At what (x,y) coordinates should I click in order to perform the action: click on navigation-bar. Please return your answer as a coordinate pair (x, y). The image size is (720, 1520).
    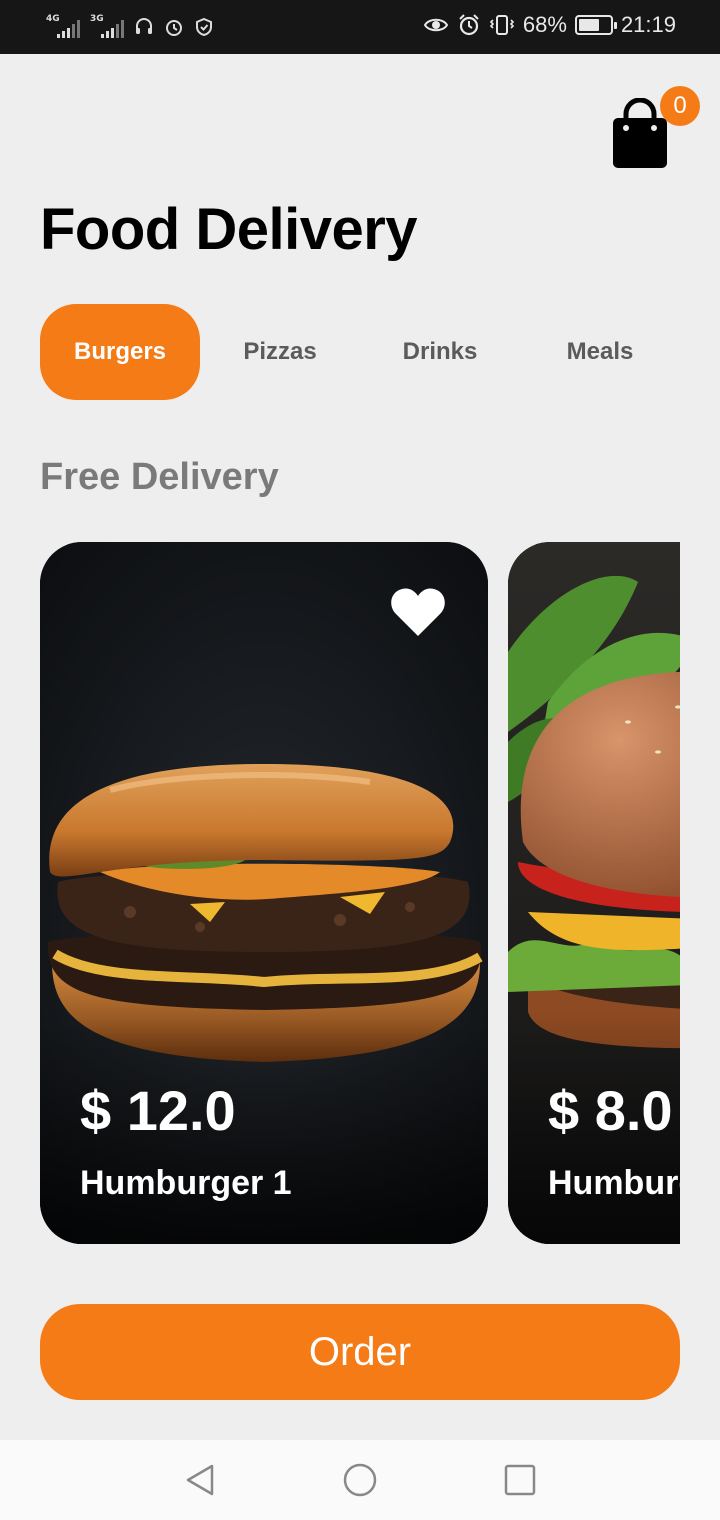
    Looking at the image, I should click on (360, 1480).